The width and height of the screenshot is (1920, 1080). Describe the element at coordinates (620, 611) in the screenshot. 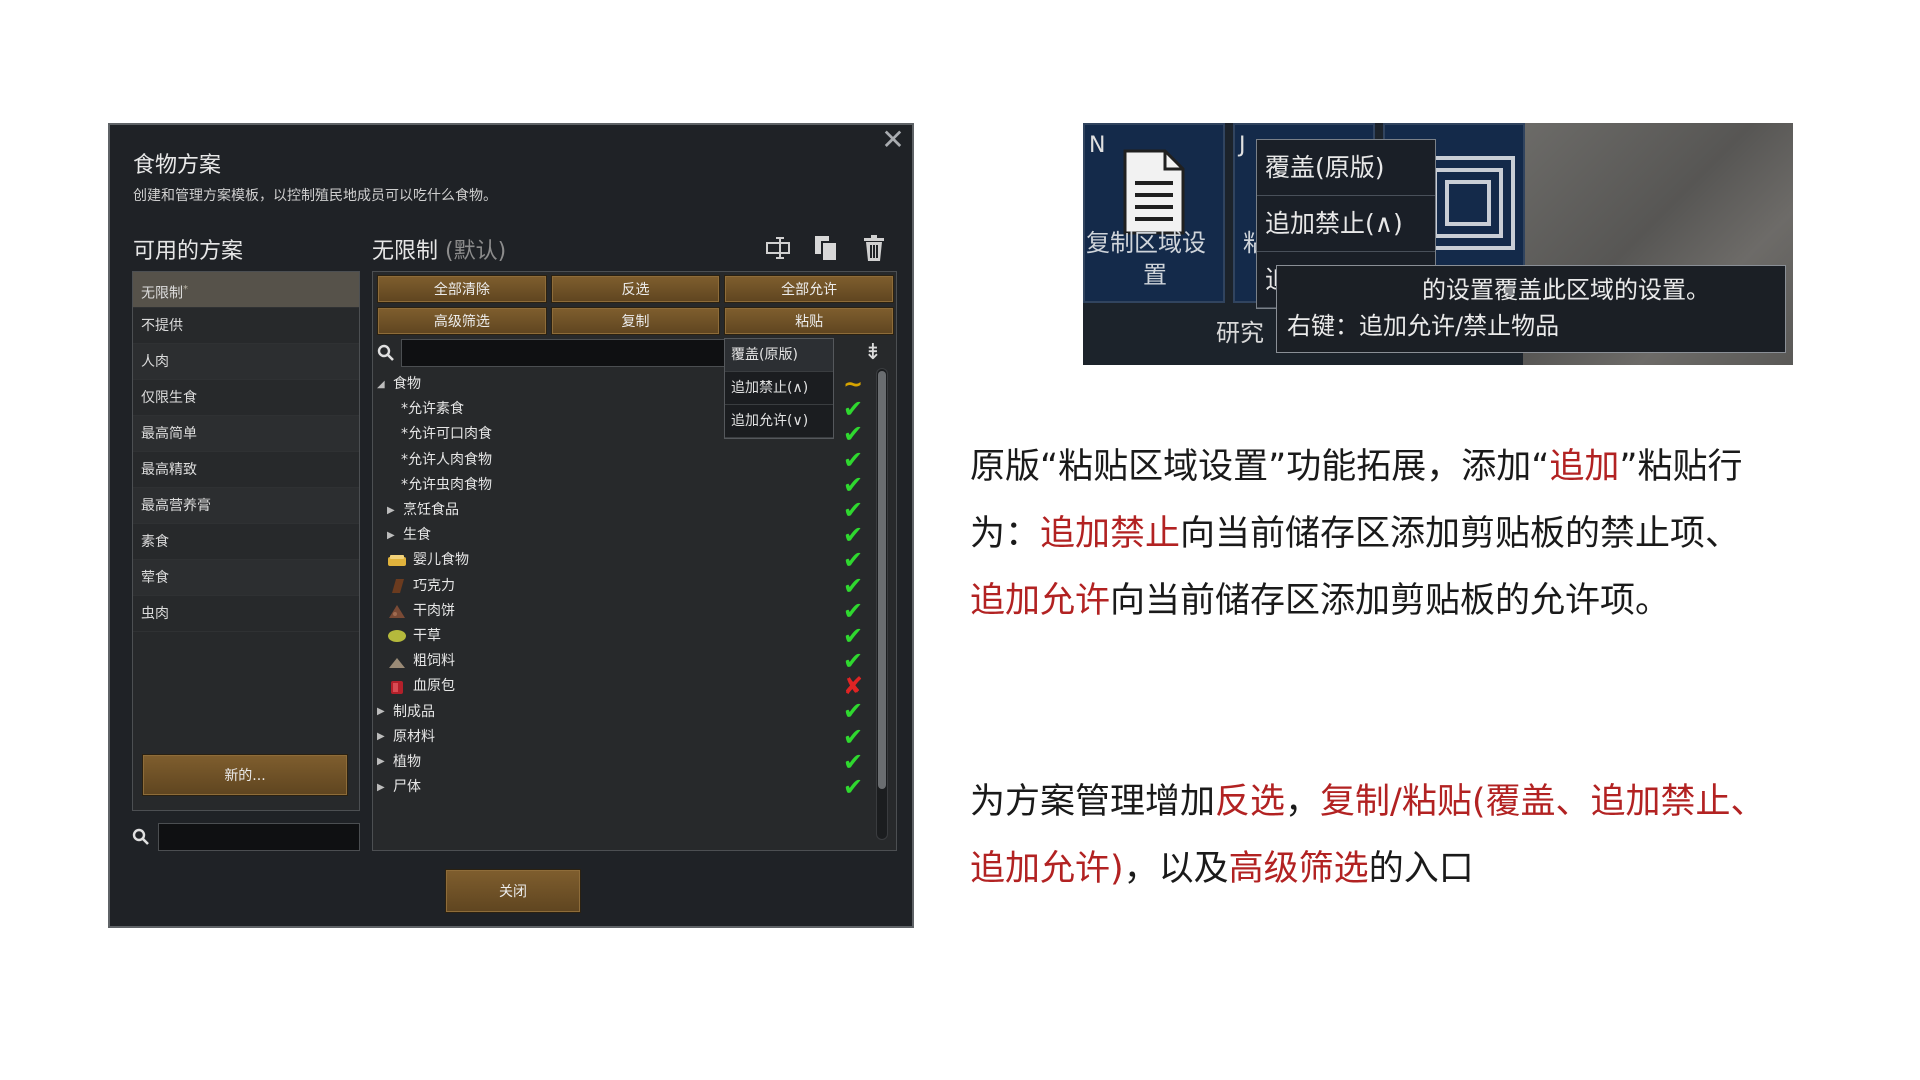

I see `tree-row: 干肉饼 ✔` at that location.